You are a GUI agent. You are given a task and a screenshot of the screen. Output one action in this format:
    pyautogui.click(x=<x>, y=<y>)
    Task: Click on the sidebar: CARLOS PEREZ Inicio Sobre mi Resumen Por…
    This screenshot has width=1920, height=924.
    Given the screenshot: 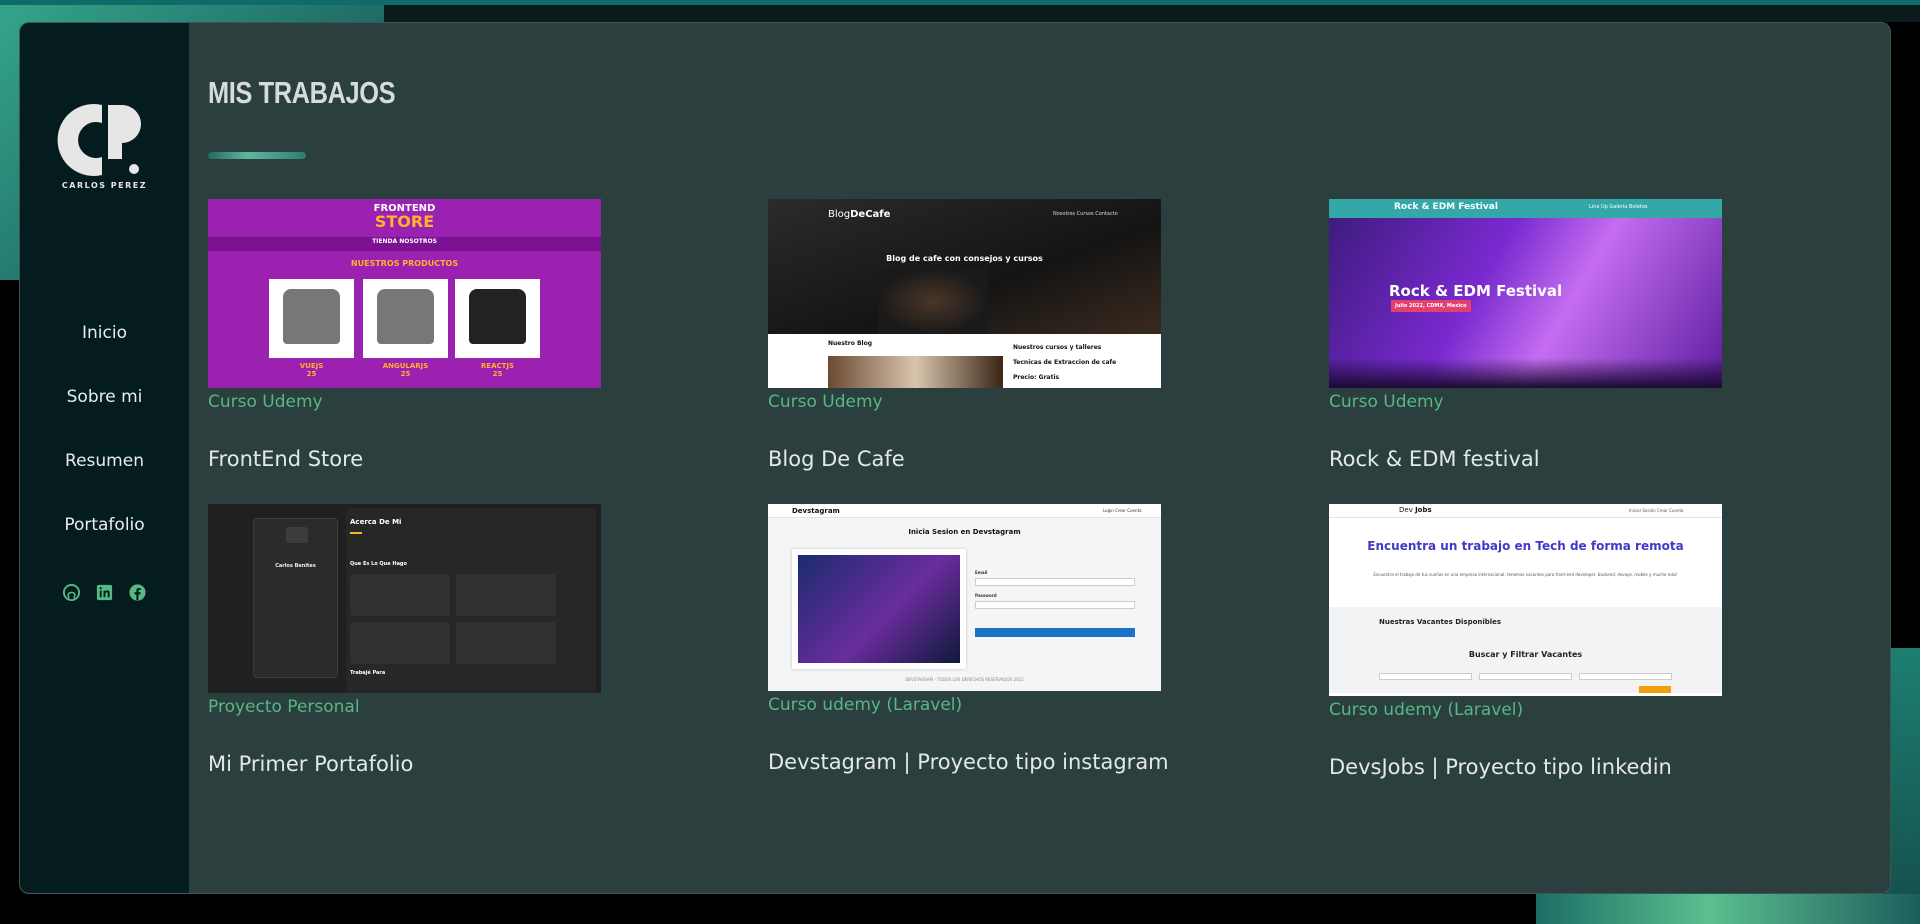 What is the action you would take?
    pyautogui.click(x=104, y=458)
    